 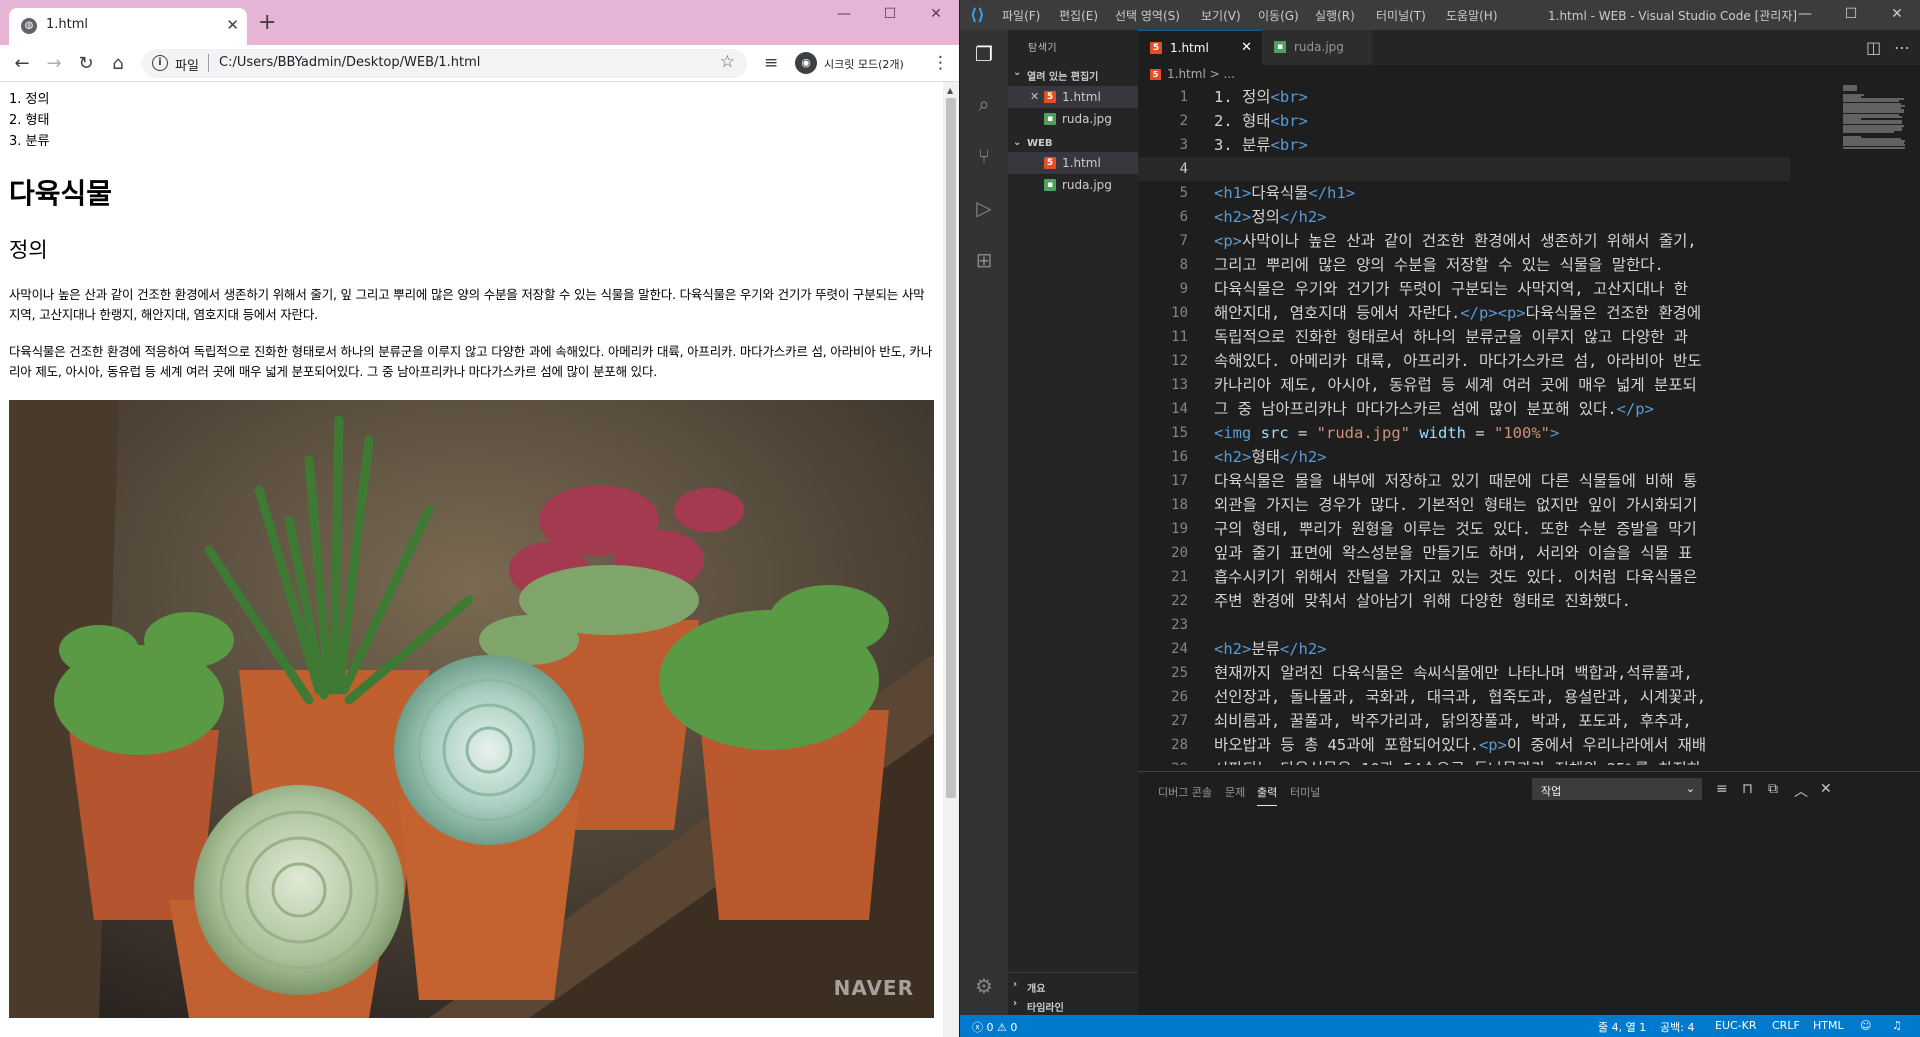 What do you see at coordinates (1073, 74) in the screenshot?
I see `open-editors-header: ⌄ 열려 있는 편집기` at bounding box center [1073, 74].